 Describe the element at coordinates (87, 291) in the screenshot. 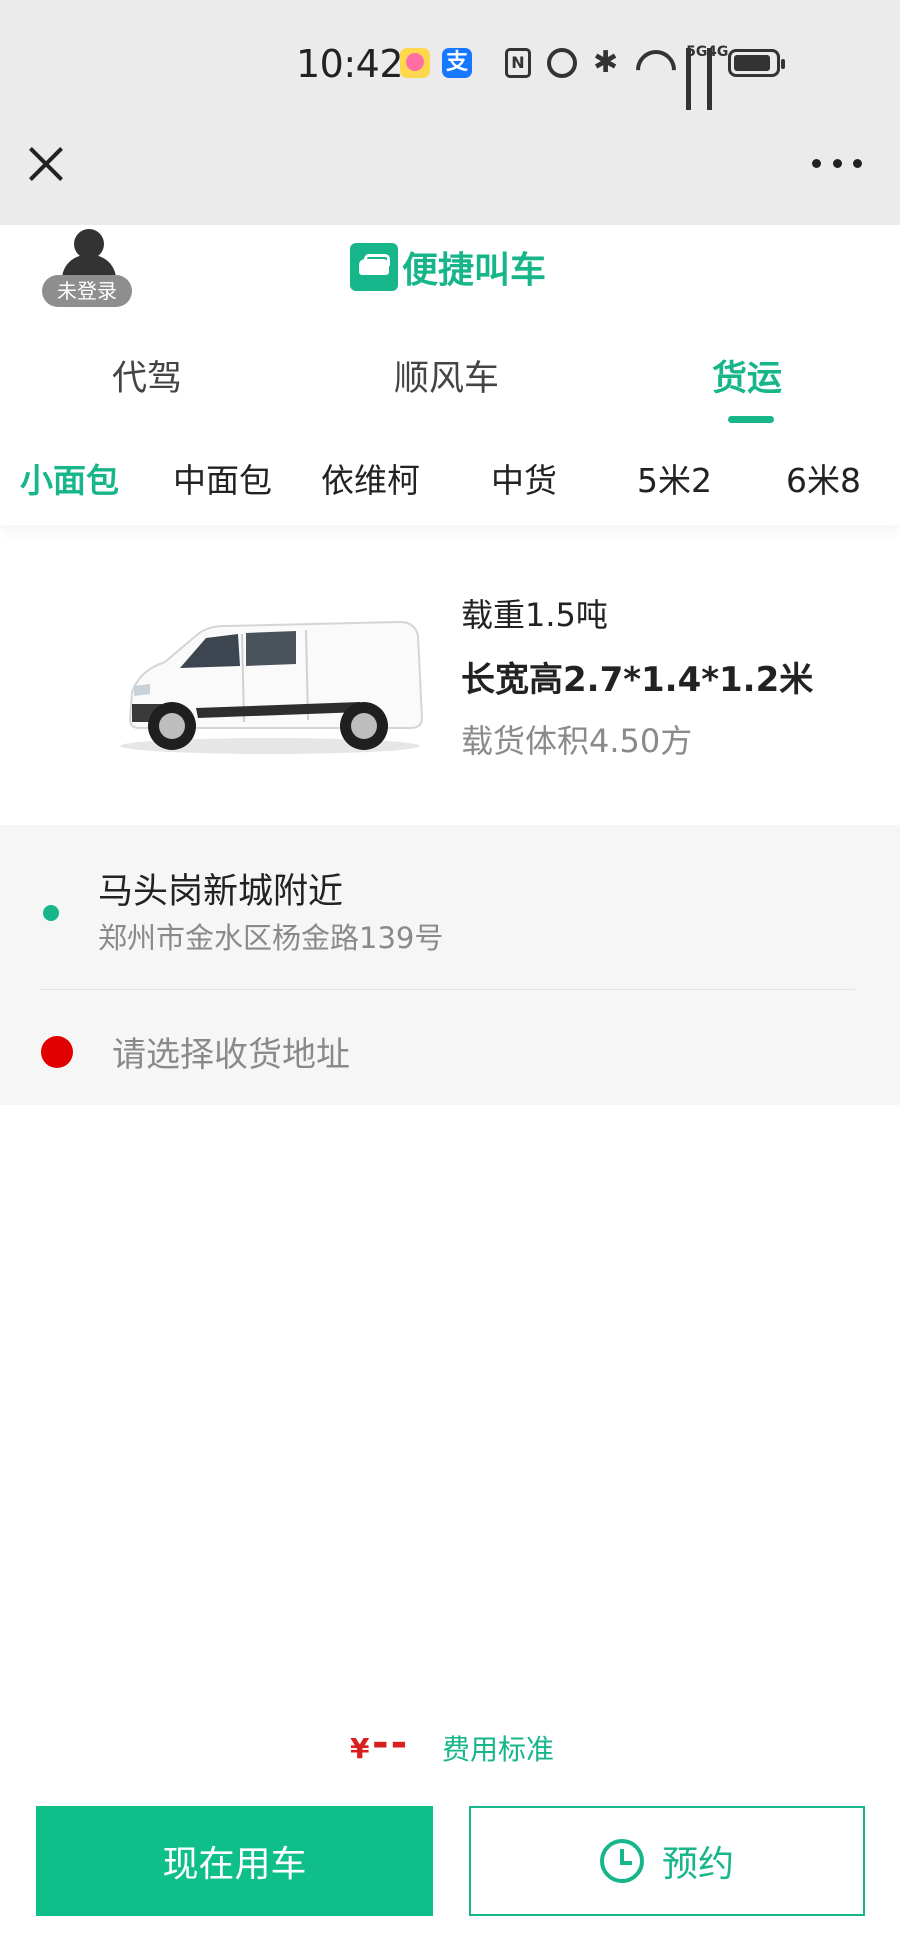

I see `login-badge: 未登录` at that location.